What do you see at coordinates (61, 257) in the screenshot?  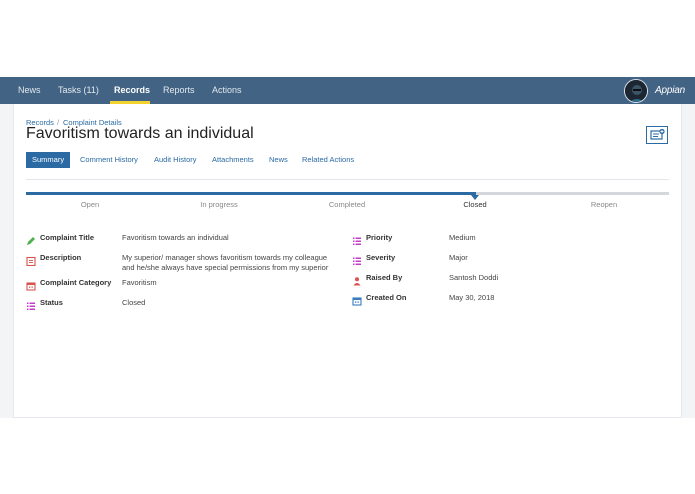 I see `description-label: Description` at bounding box center [61, 257].